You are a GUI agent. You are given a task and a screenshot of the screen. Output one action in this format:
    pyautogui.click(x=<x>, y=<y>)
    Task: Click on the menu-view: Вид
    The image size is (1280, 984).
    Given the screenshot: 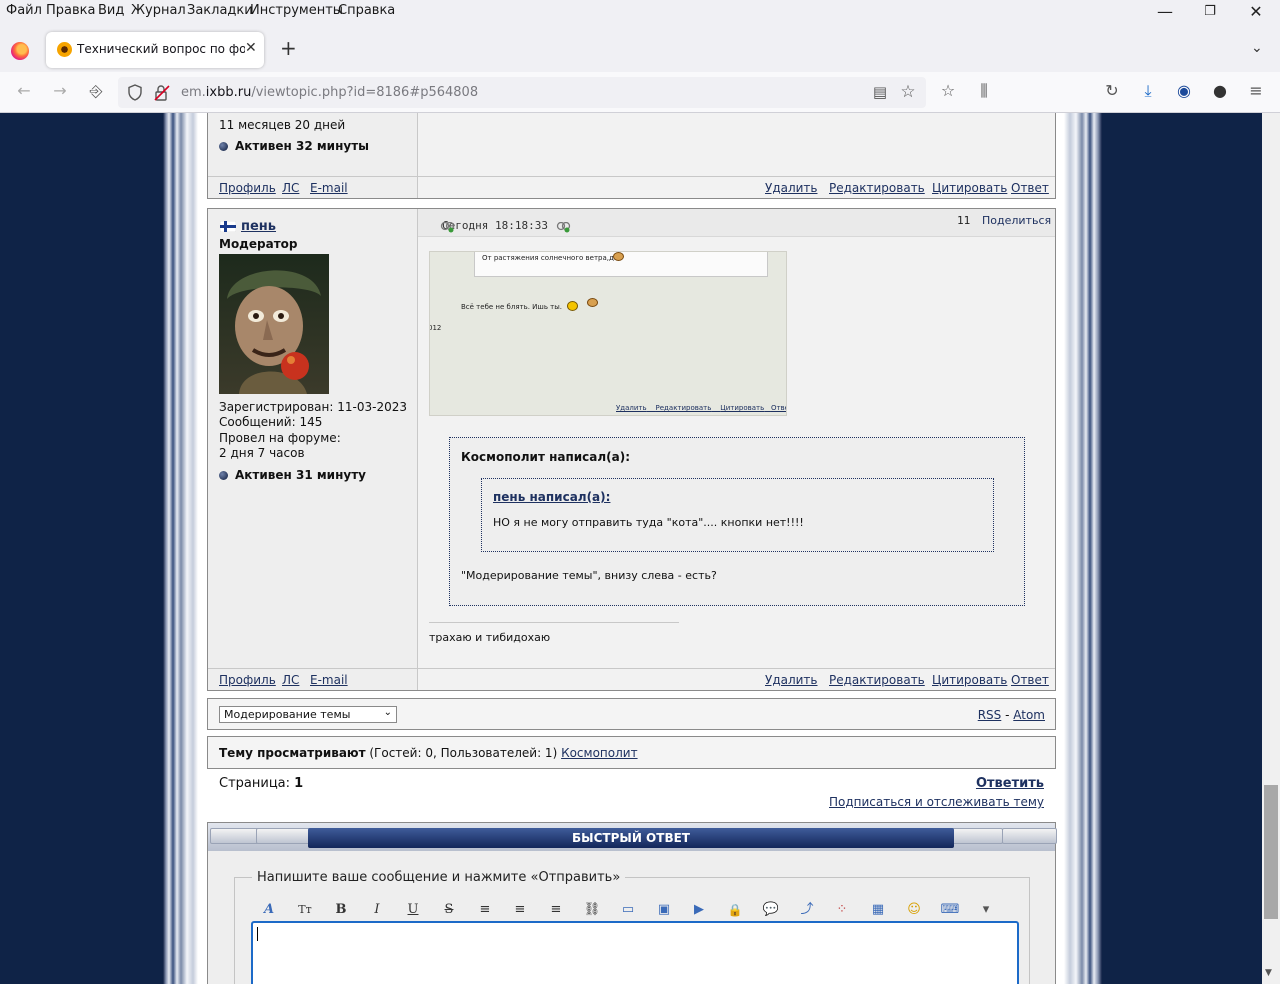 What is the action you would take?
    pyautogui.click(x=111, y=10)
    